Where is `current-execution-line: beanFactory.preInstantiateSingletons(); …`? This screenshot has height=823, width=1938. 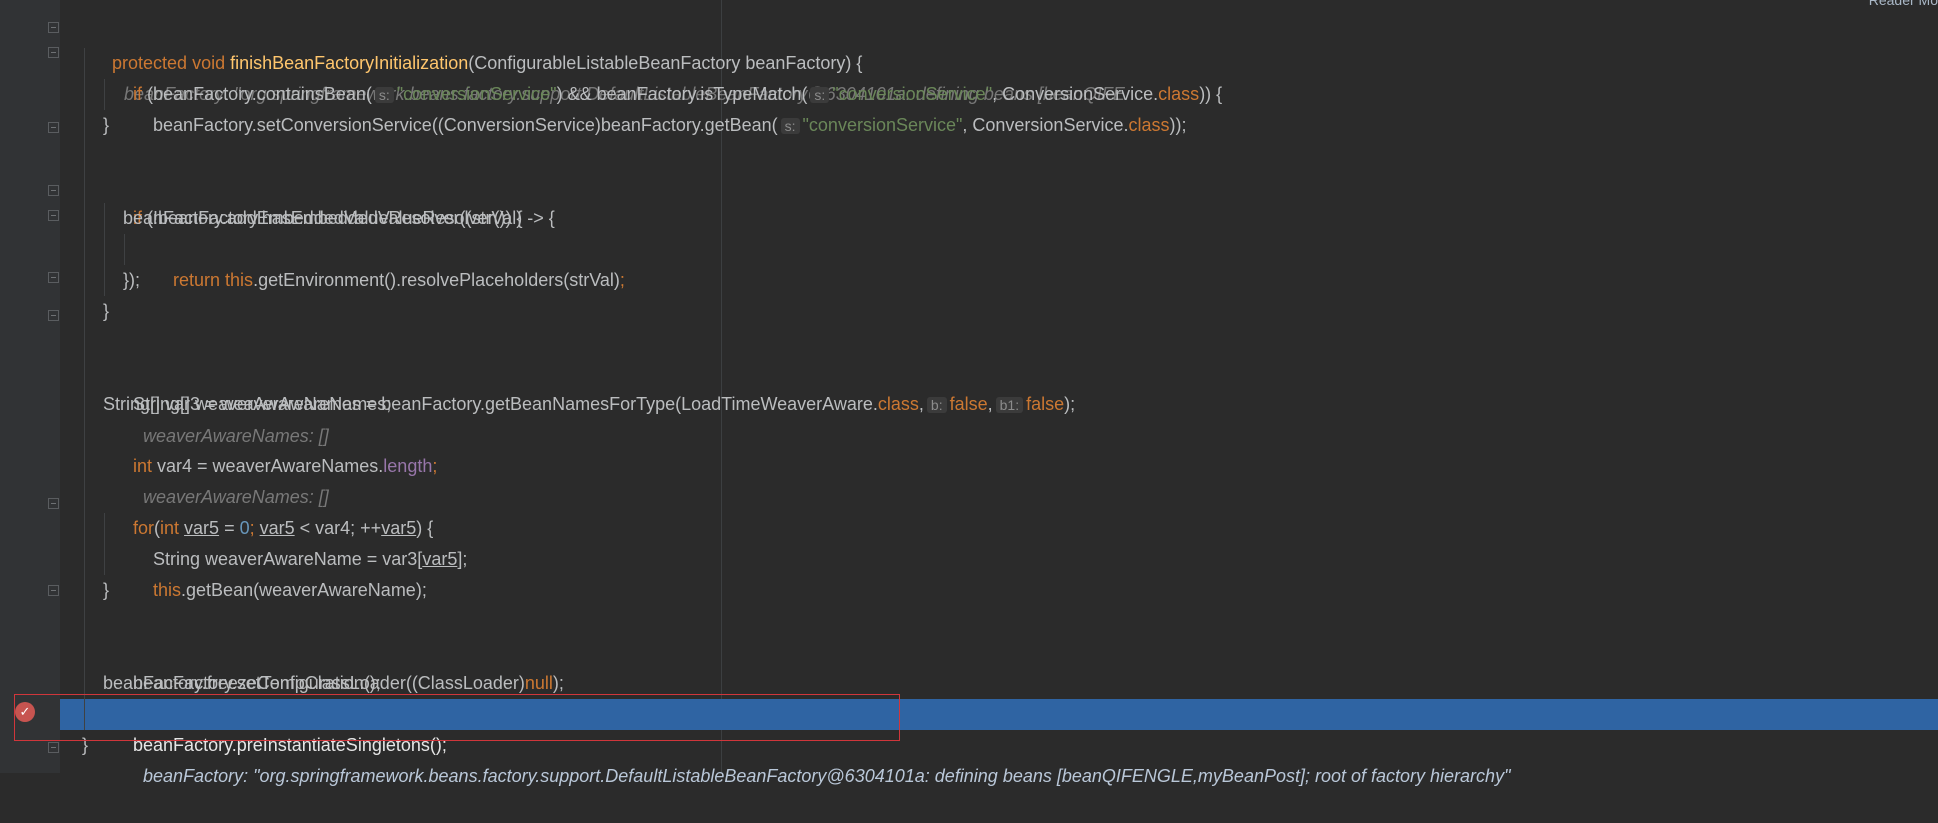 current-execution-line: beanFactory.preInstantiateSingletons(); … is located at coordinates (999, 742).